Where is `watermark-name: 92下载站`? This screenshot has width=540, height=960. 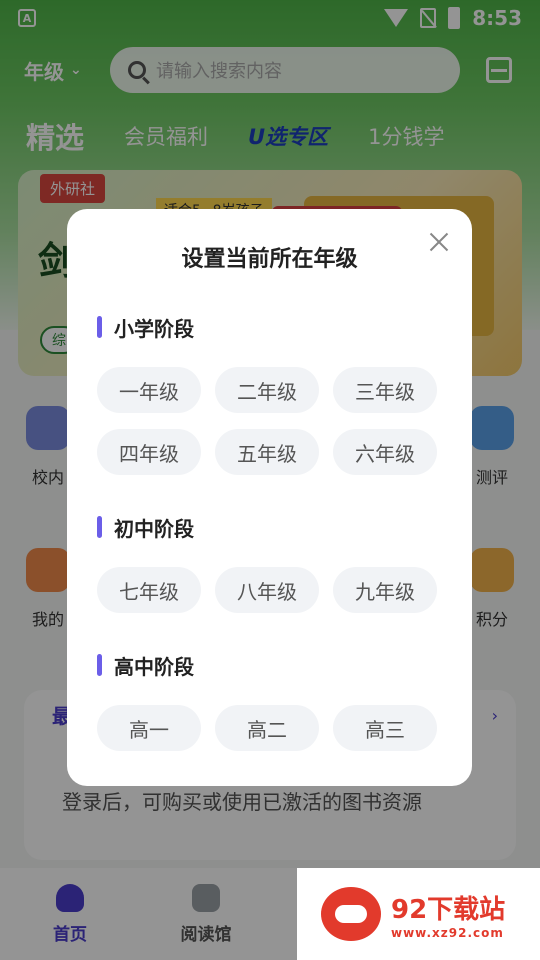 watermark-name: 92下载站 is located at coordinates (448, 909).